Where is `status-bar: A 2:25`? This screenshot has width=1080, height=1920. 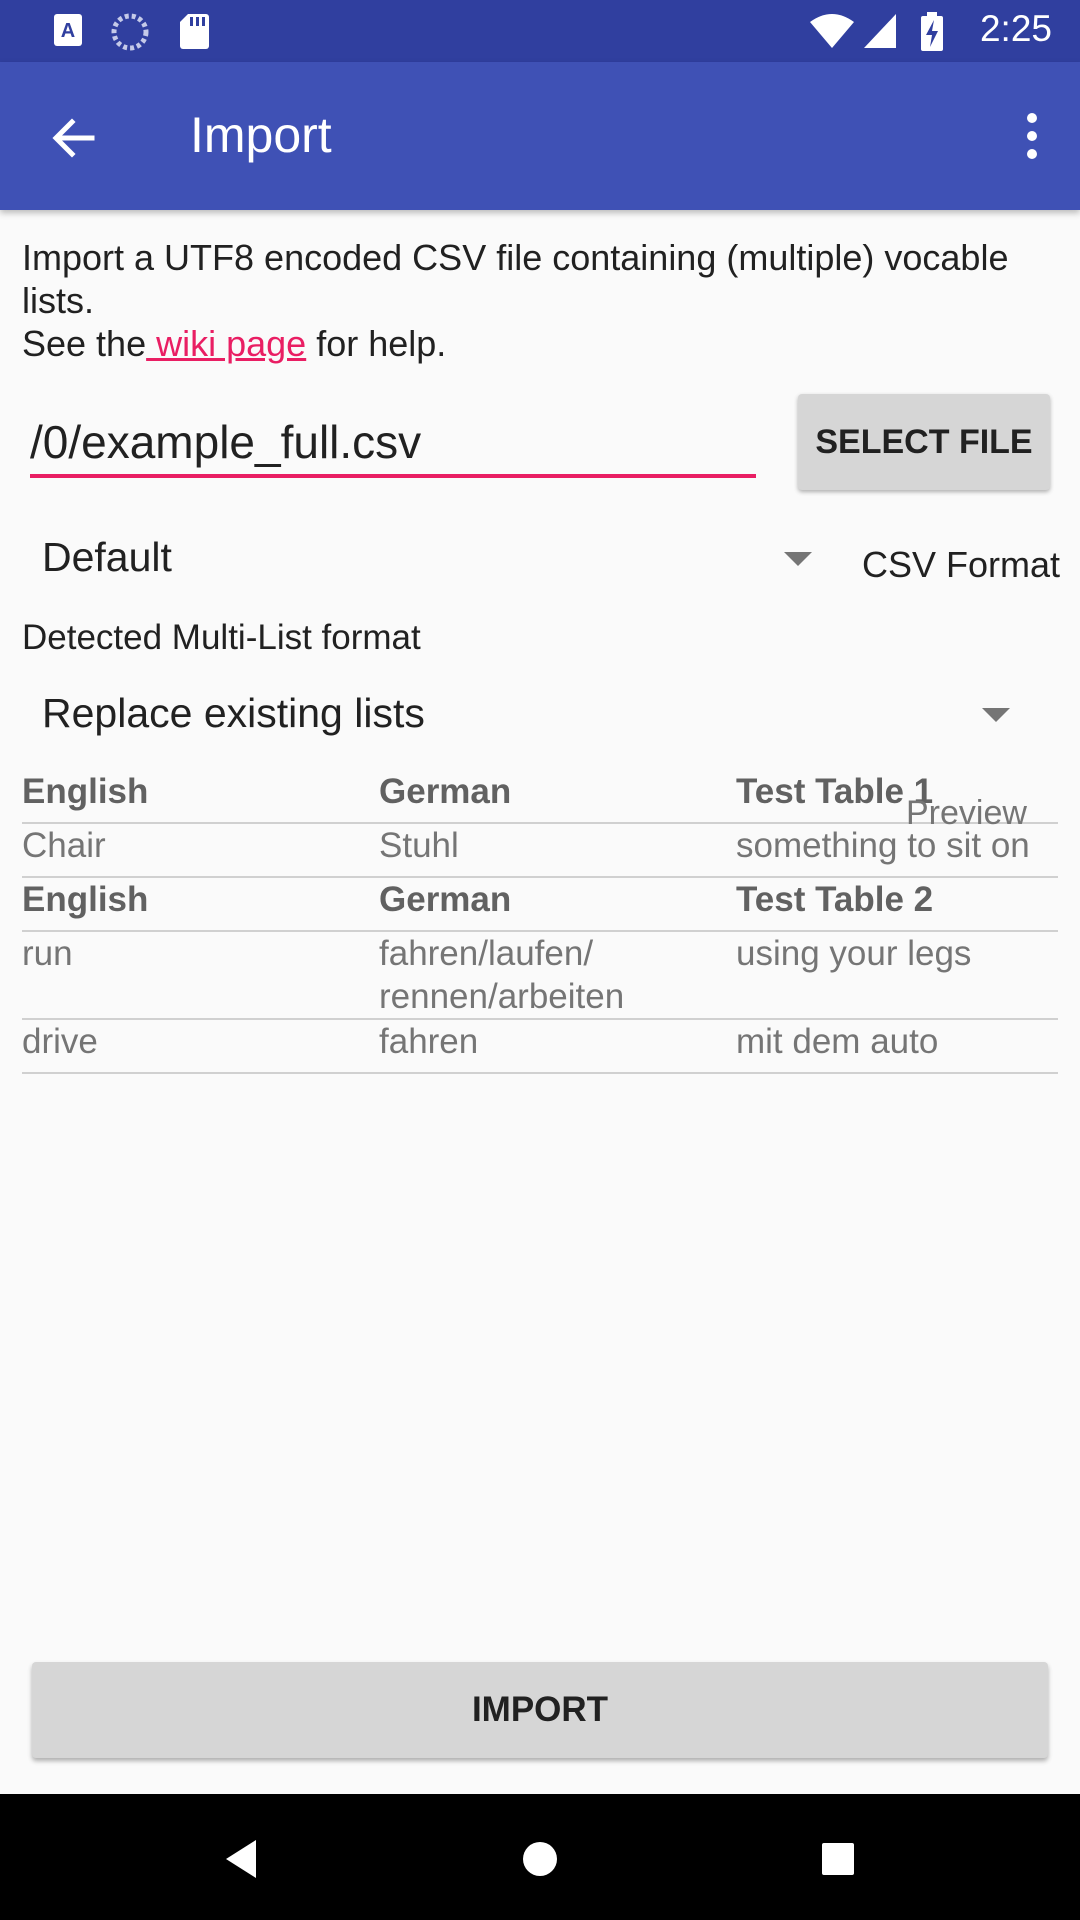 status-bar: A 2:25 is located at coordinates (540, 31).